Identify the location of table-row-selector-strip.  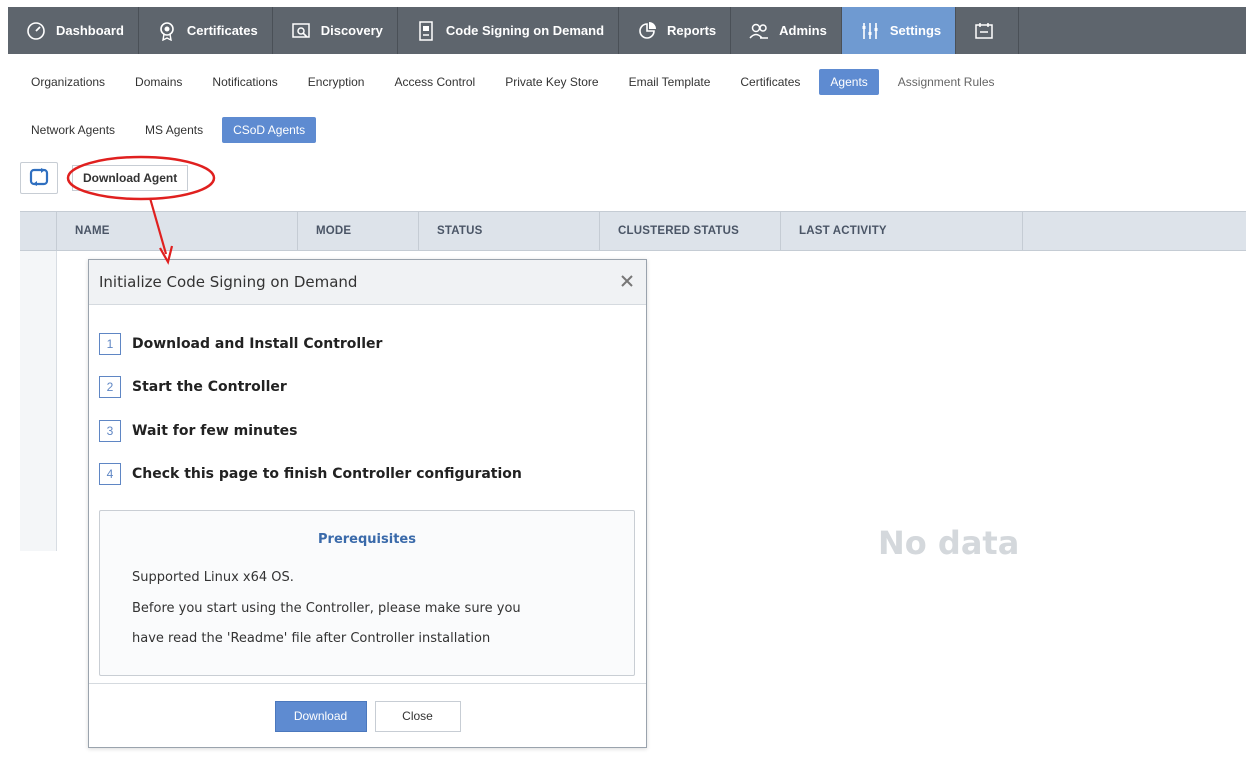
(38, 401).